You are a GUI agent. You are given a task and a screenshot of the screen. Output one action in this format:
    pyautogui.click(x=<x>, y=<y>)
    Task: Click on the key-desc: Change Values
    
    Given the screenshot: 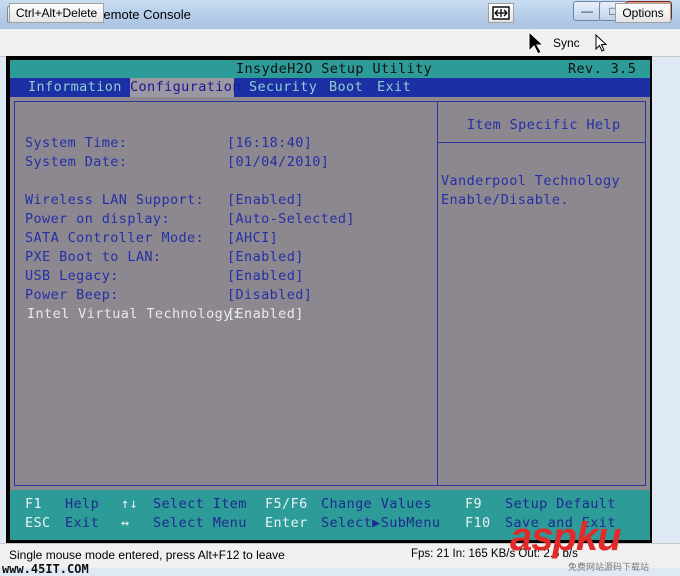 What is the action you would take?
    pyautogui.click(x=376, y=504)
    